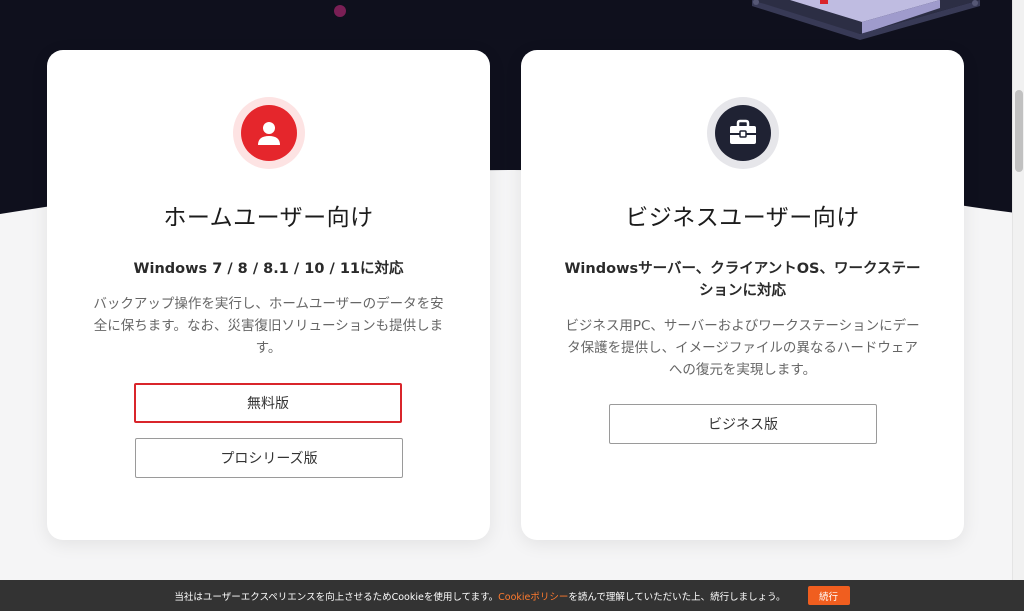 The width and height of the screenshot is (1024, 611). What do you see at coordinates (1019, 131) in the screenshot?
I see `scrollbar-thumb` at bounding box center [1019, 131].